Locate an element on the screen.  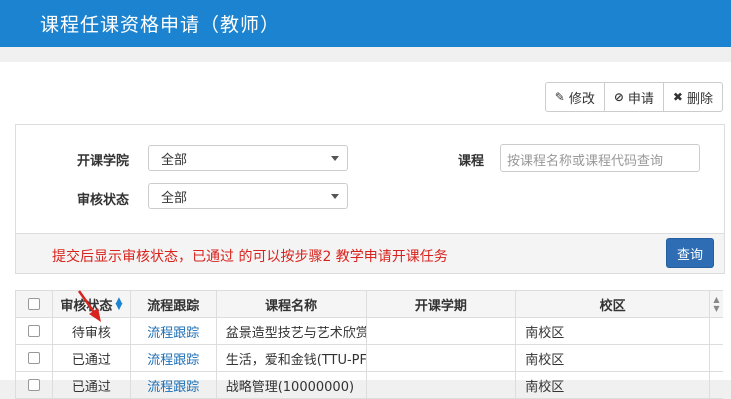
column-header-term: 开课学期 is located at coordinates (442, 304).